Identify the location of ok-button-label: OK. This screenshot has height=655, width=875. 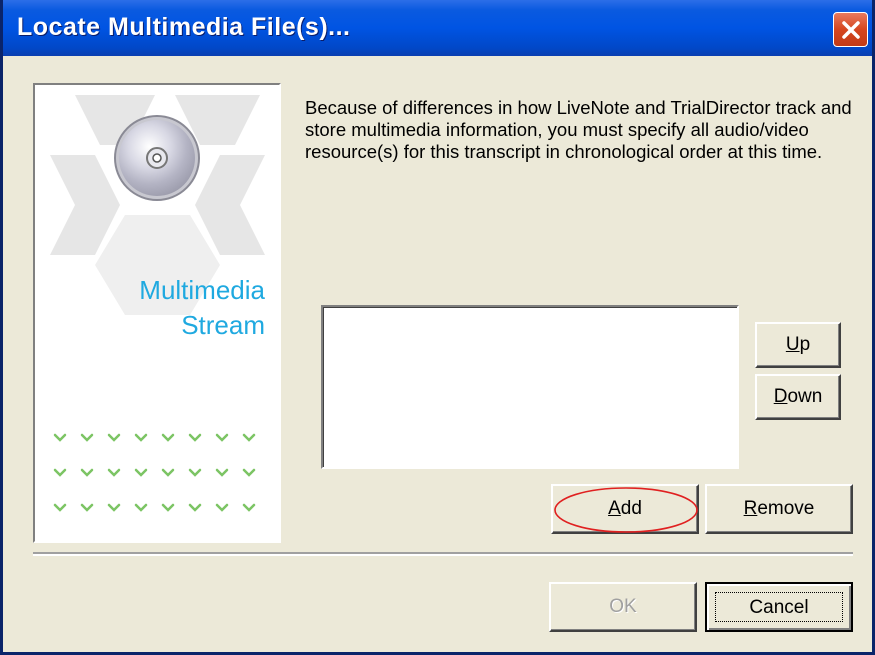
(623, 606).